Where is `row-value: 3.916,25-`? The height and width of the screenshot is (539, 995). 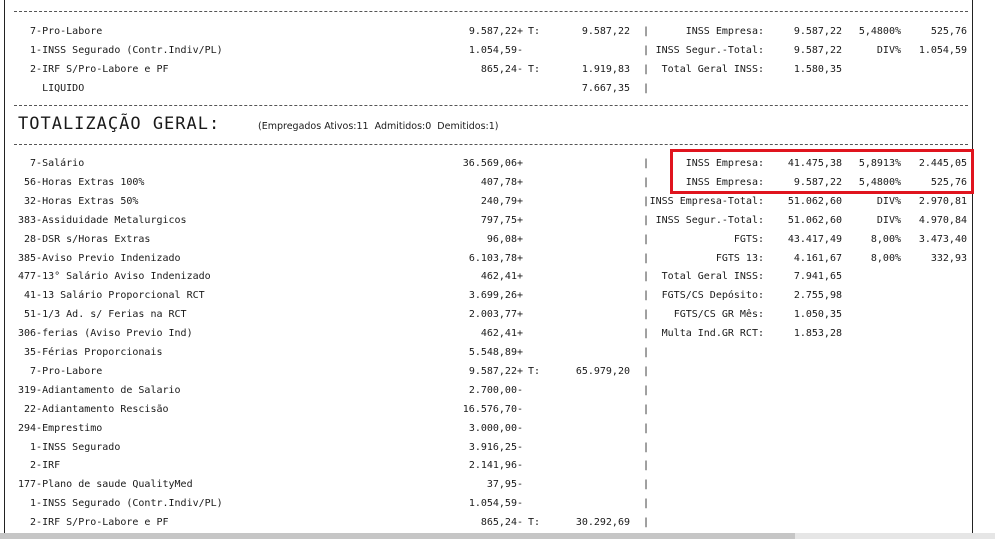 row-value: 3.916,25- is located at coordinates (495, 447).